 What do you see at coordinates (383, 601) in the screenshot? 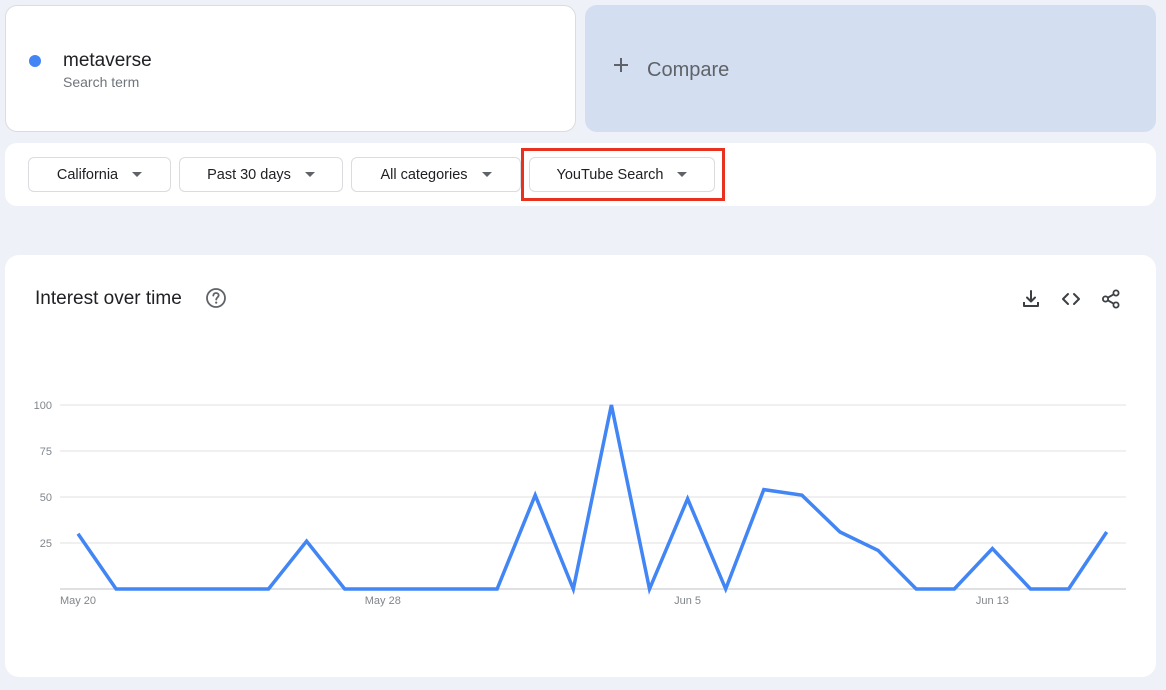
I see `x-tick-label: May 28` at bounding box center [383, 601].